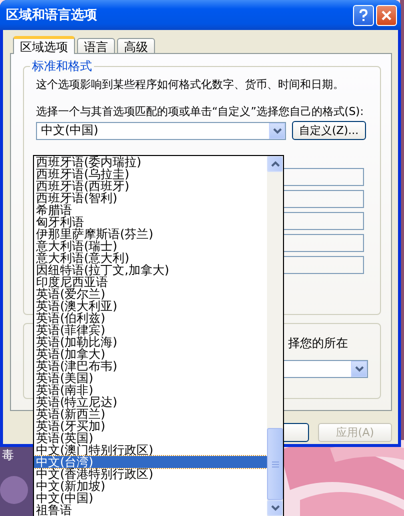 The height and width of the screenshot is (516, 404). I want to click on scroll-thumb, so click(275, 464).